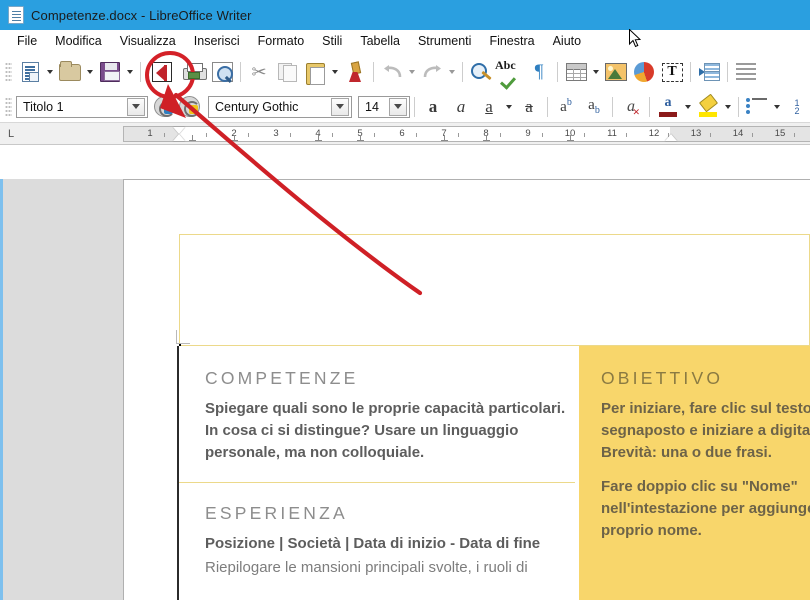 The image size is (810, 600). I want to click on clone-formatting-button, so click(355, 72).